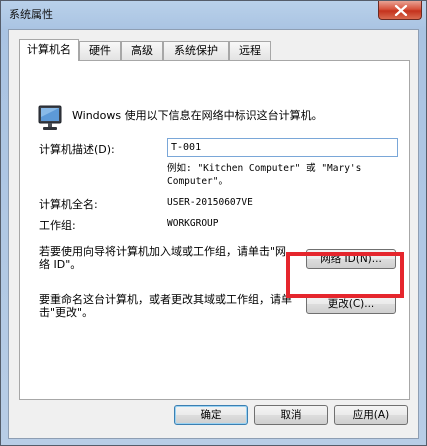  Describe the element at coordinates (371, 415) in the screenshot. I see `apply-button: 应用(A)` at that location.